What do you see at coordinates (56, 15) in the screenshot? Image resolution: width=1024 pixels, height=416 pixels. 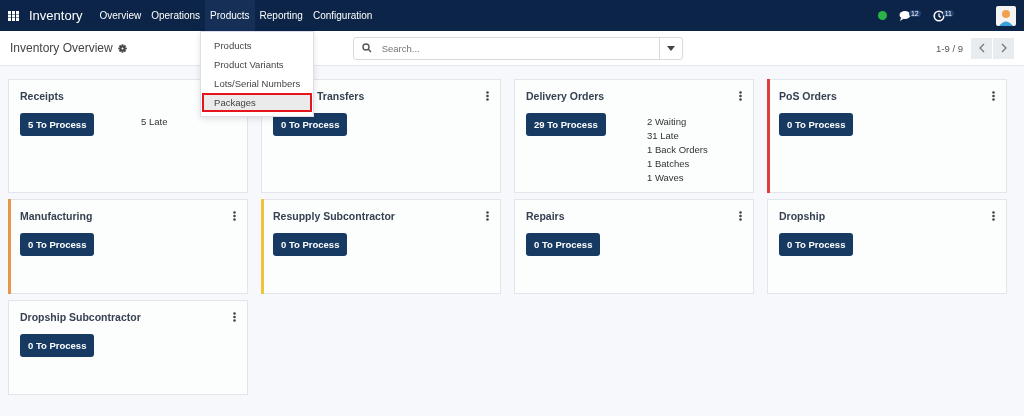 I see `app-name: Inventory` at bounding box center [56, 15].